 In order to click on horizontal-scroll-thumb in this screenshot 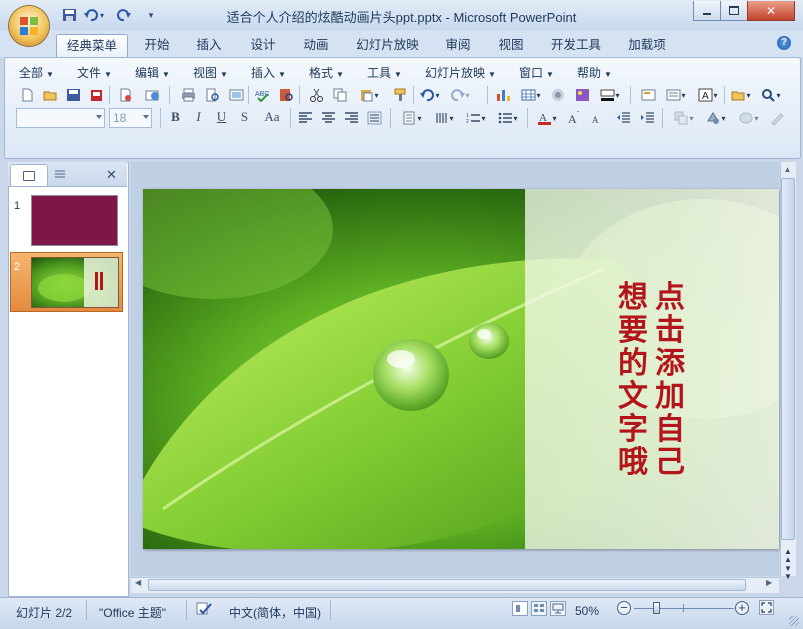, I will do `click(447, 585)`.